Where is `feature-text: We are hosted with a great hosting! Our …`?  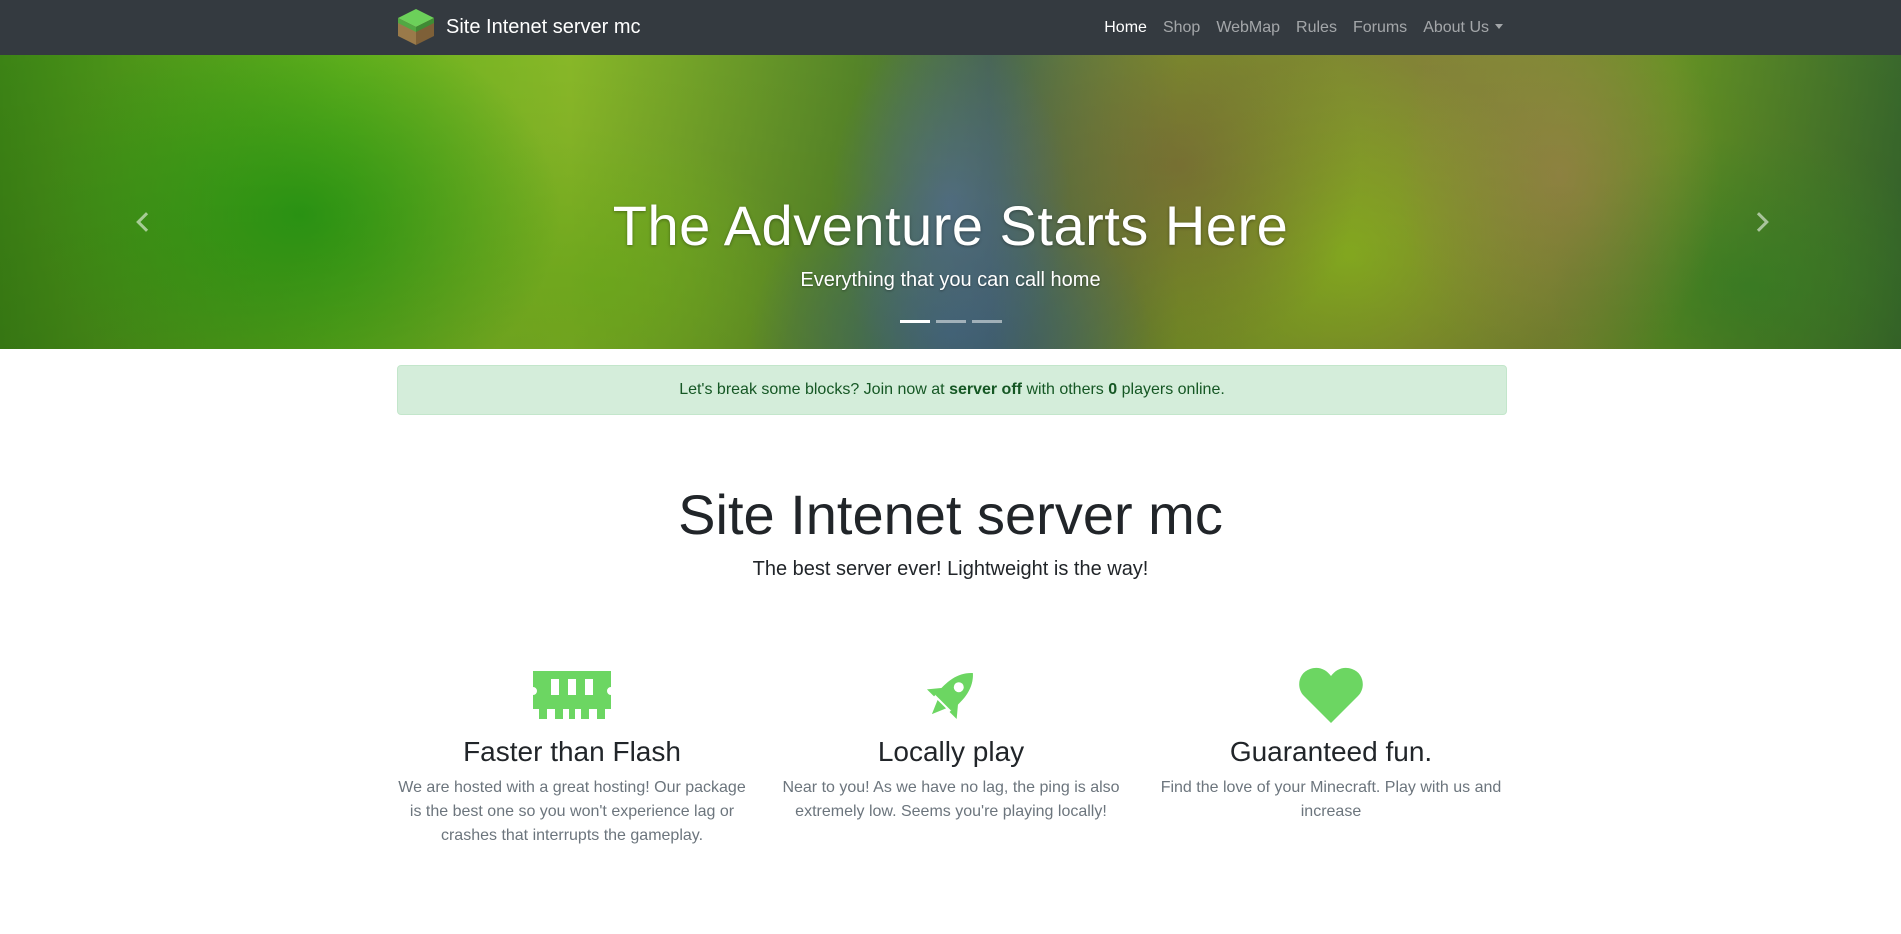 feature-text: We are hosted with a great hosting! Our … is located at coordinates (572, 811).